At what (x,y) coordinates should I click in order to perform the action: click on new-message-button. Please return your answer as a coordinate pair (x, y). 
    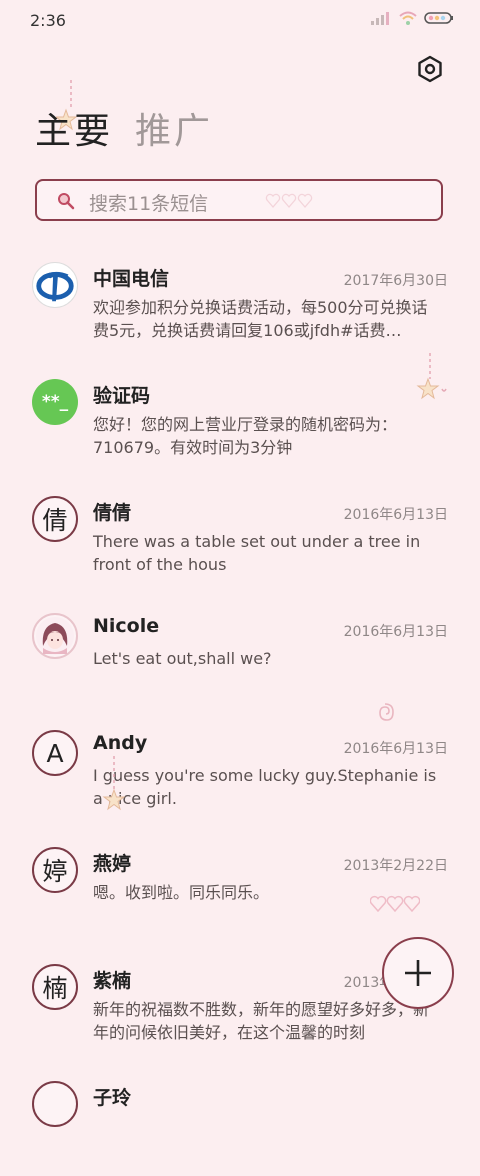
    Looking at the image, I should click on (418, 973).